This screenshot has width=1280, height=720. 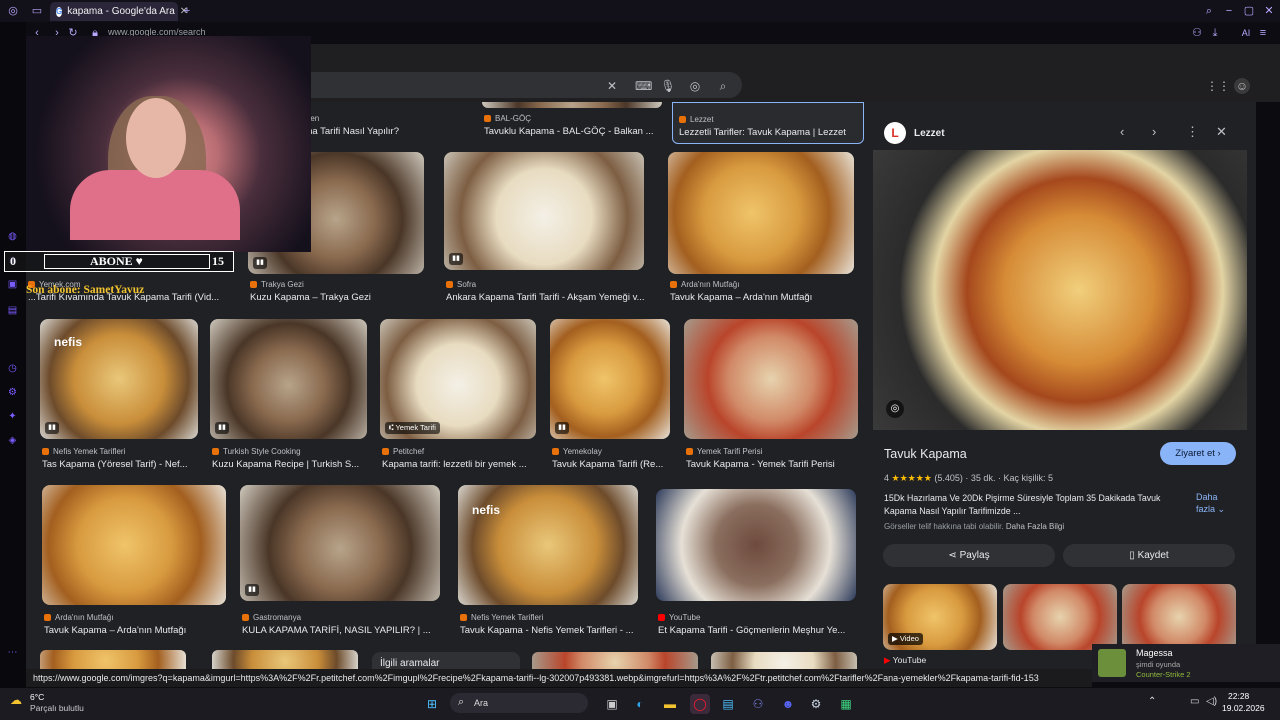 I want to click on result-caption: ...pama Tarifi Nasıl Yapılır?, so click(x=371, y=131).